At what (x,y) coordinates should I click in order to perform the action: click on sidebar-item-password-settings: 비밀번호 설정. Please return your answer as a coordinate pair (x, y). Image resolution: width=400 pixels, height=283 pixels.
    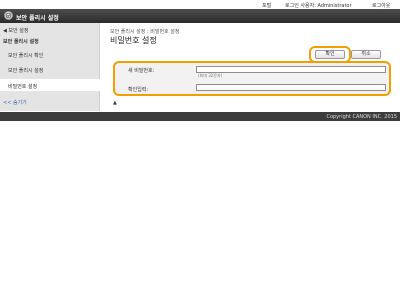
    Looking at the image, I should click on (50, 85).